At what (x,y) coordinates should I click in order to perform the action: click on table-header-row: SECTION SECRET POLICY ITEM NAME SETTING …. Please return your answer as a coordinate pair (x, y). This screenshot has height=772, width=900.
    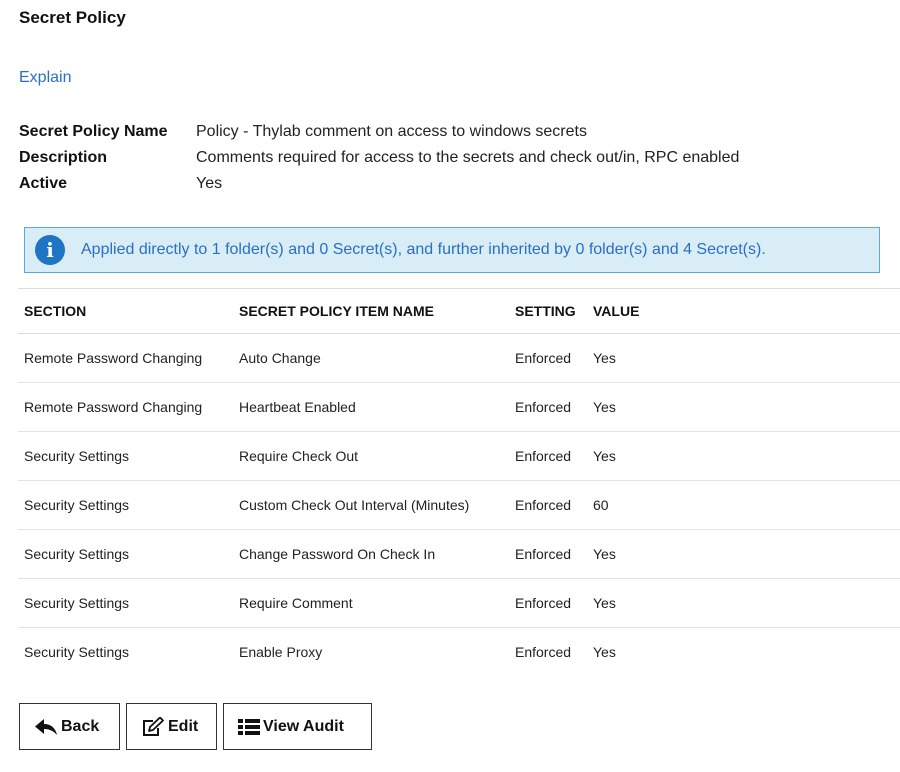
    Looking at the image, I should click on (459, 311).